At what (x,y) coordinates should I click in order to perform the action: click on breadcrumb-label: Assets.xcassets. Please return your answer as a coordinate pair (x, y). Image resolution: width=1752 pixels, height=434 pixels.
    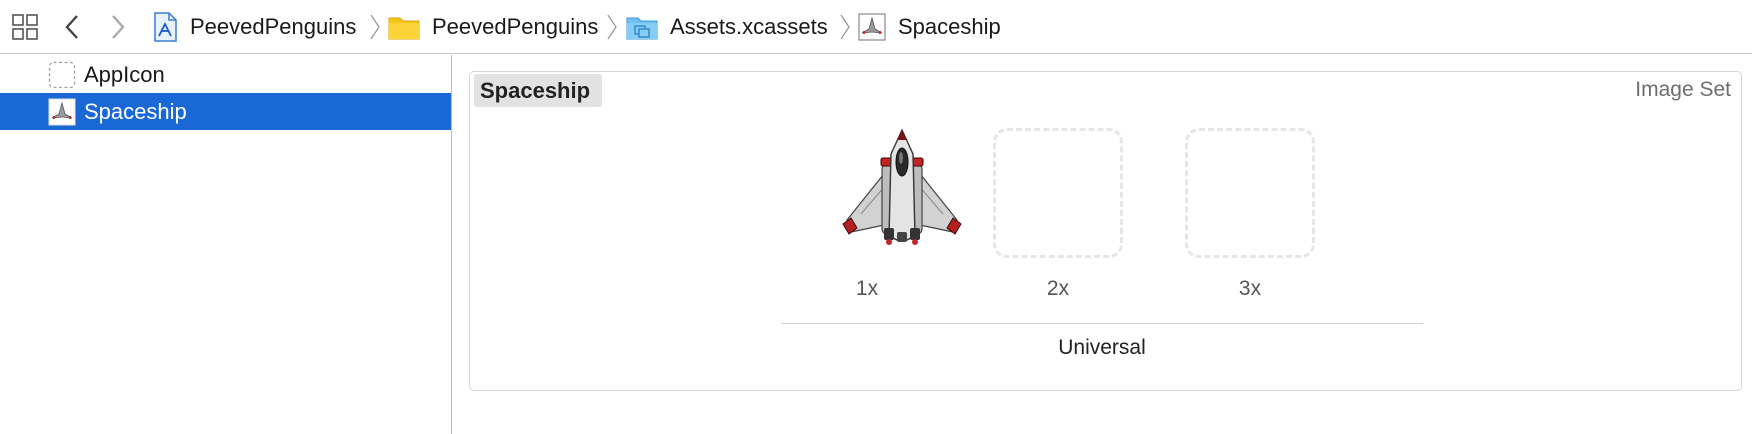
    Looking at the image, I should click on (749, 26).